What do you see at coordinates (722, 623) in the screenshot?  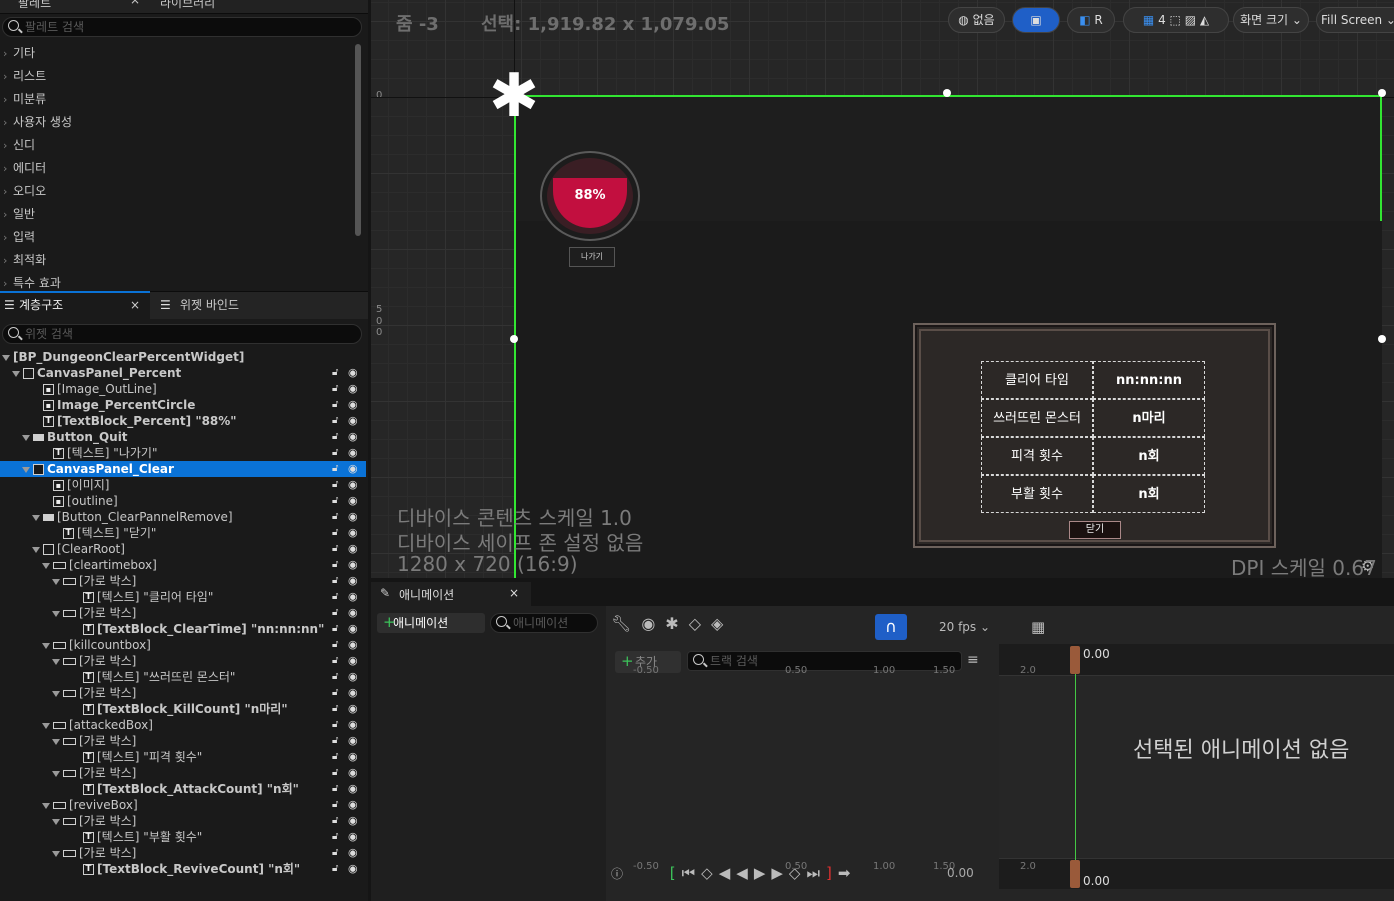 I see `key-icon: ◈` at bounding box center [722, 623].